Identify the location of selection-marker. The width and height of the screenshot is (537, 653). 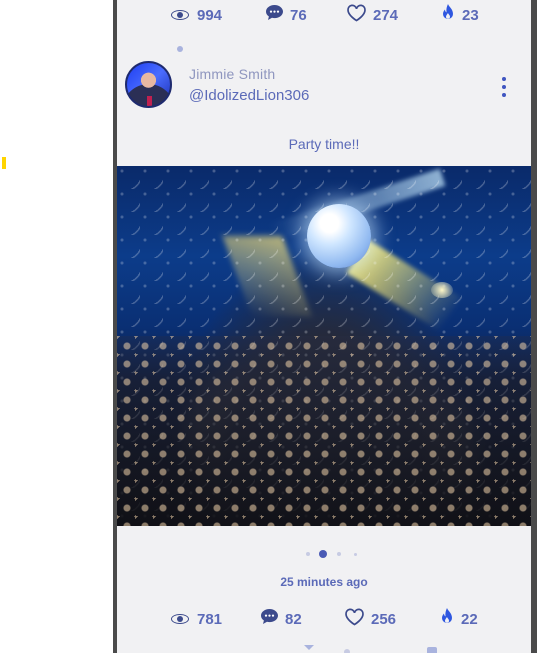
(4, 163).